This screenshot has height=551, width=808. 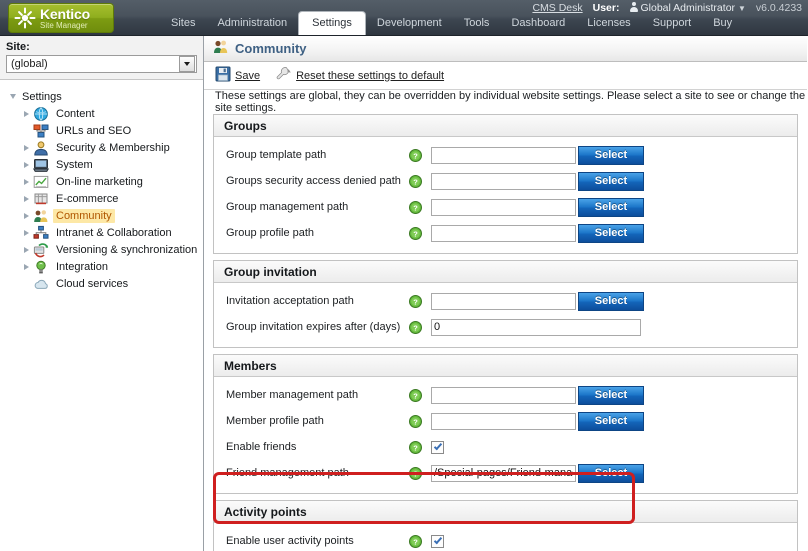 What do you see at coordinates (505, 447) in the screenshot?
I see `setting-row: Enable friends?` at bounding box center [505, 447].